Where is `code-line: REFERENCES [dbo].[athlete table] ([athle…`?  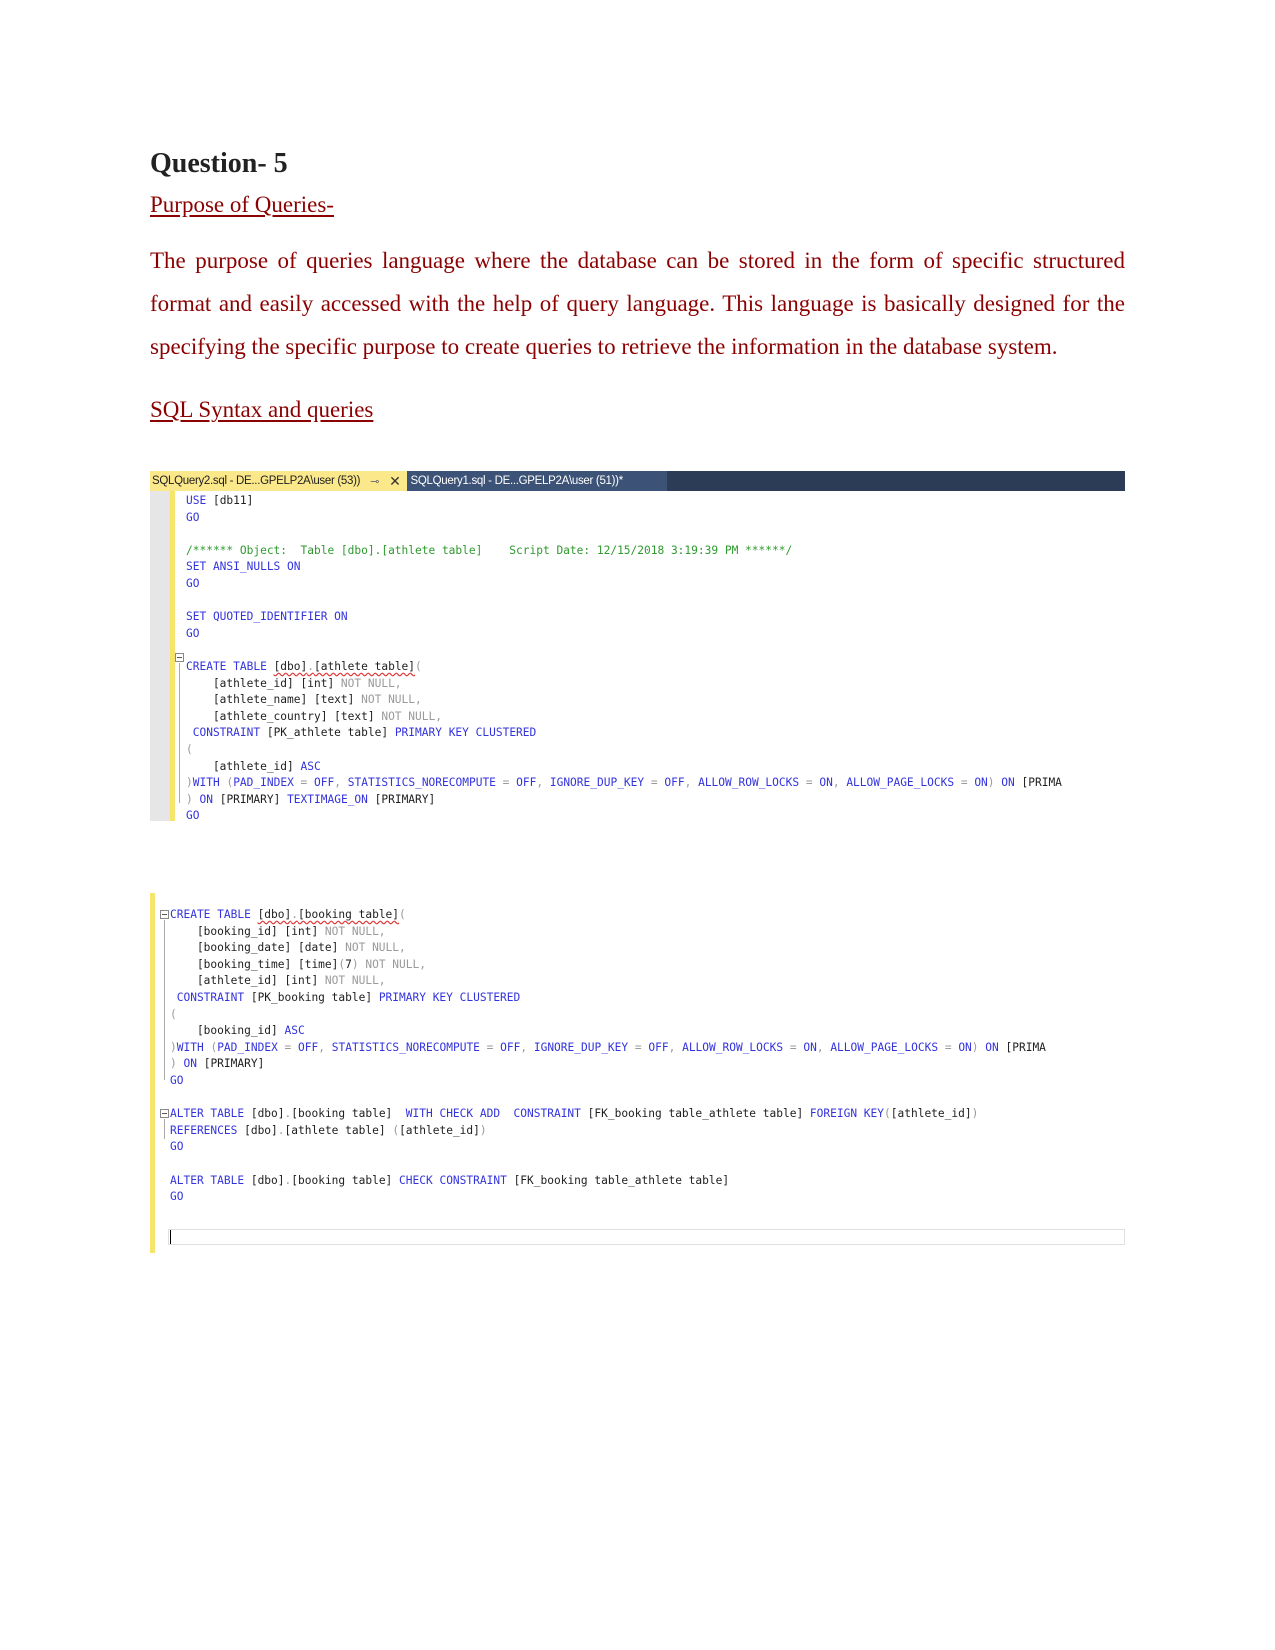 code-line: REFERENCES [dbo].[athlete table] ([athle… is located at coordinates (608, 1131).